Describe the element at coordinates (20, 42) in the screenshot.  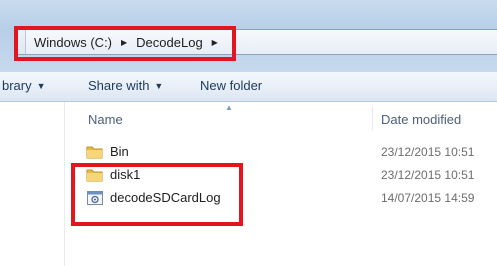
I see `address-bar-edge` at that location.